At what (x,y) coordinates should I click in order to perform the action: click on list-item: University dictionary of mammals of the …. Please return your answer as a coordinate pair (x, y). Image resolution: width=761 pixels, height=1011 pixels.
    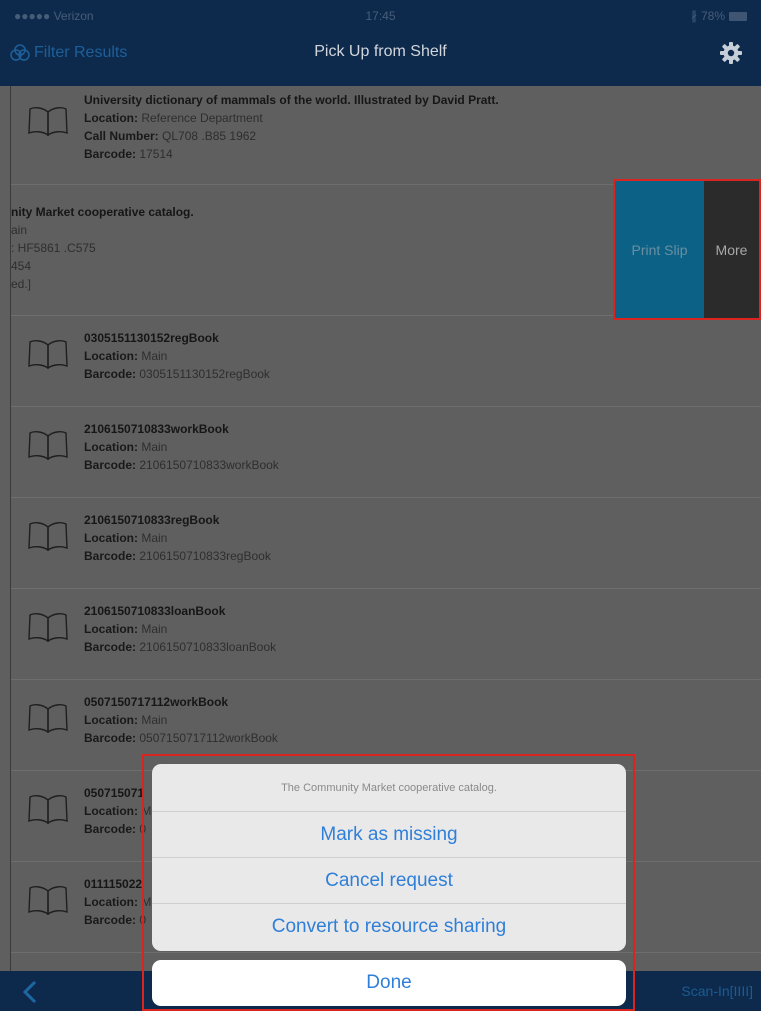
    Looking at the image, I should click on (386, 135).